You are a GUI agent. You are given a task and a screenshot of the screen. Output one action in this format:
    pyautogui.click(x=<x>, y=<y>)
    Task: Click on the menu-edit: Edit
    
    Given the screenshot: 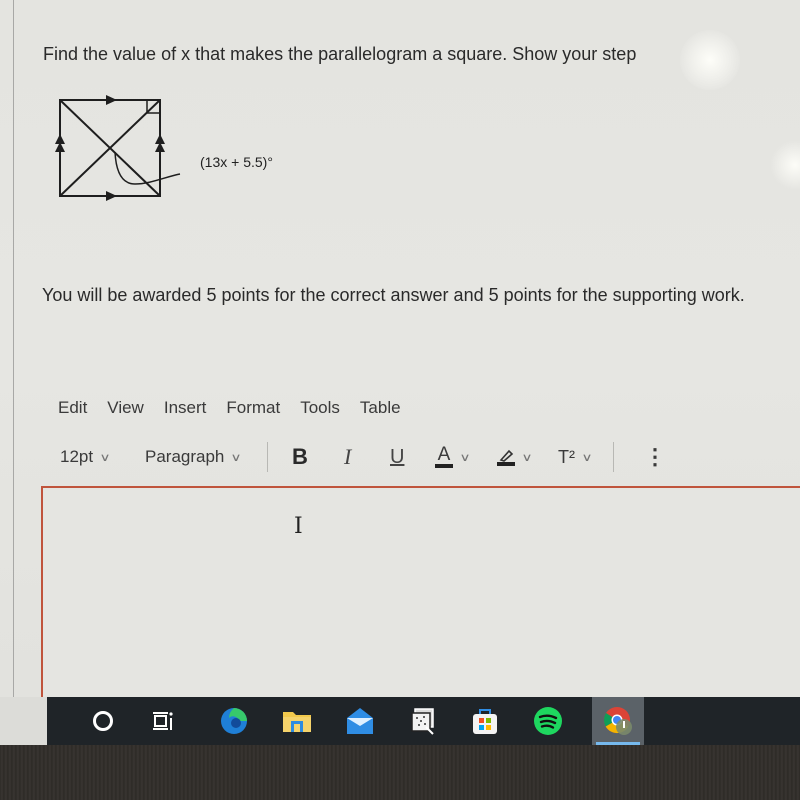 What is the action you would take?
    pyautogui.click(x=72, y=408)
    